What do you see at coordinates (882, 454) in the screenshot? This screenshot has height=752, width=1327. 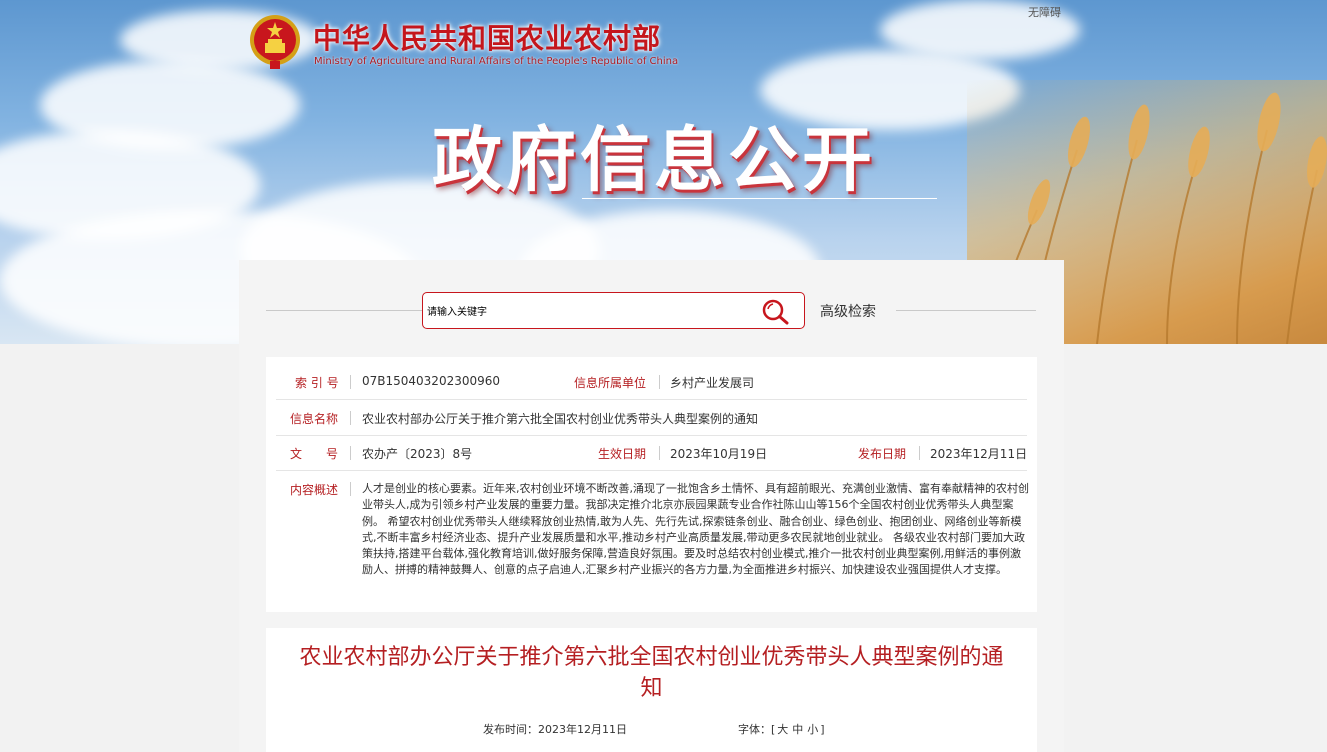 I see `publish-date-label: 发布日期` at bounding box center [882, 454].